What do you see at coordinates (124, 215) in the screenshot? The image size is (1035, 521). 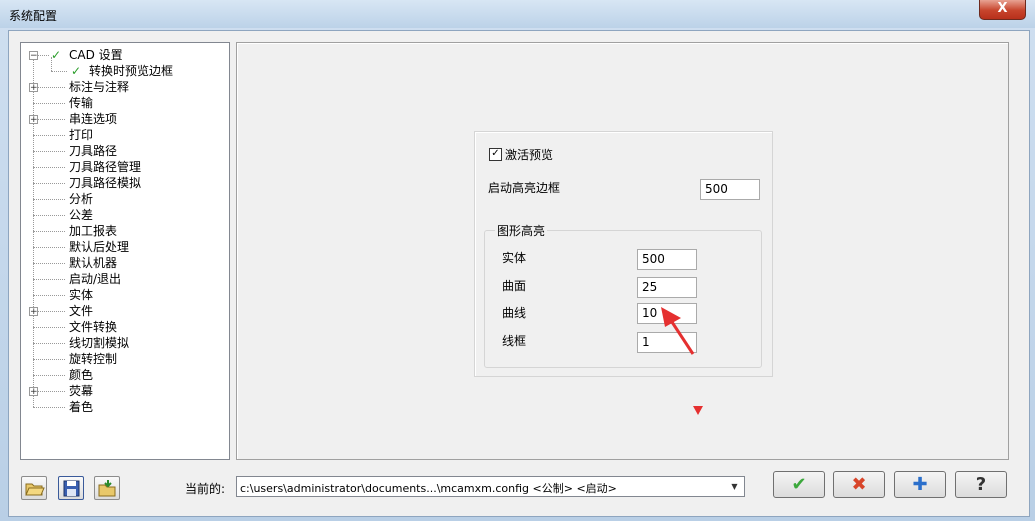 I see `tree-item: 公差` at bounding box center [124, 215].